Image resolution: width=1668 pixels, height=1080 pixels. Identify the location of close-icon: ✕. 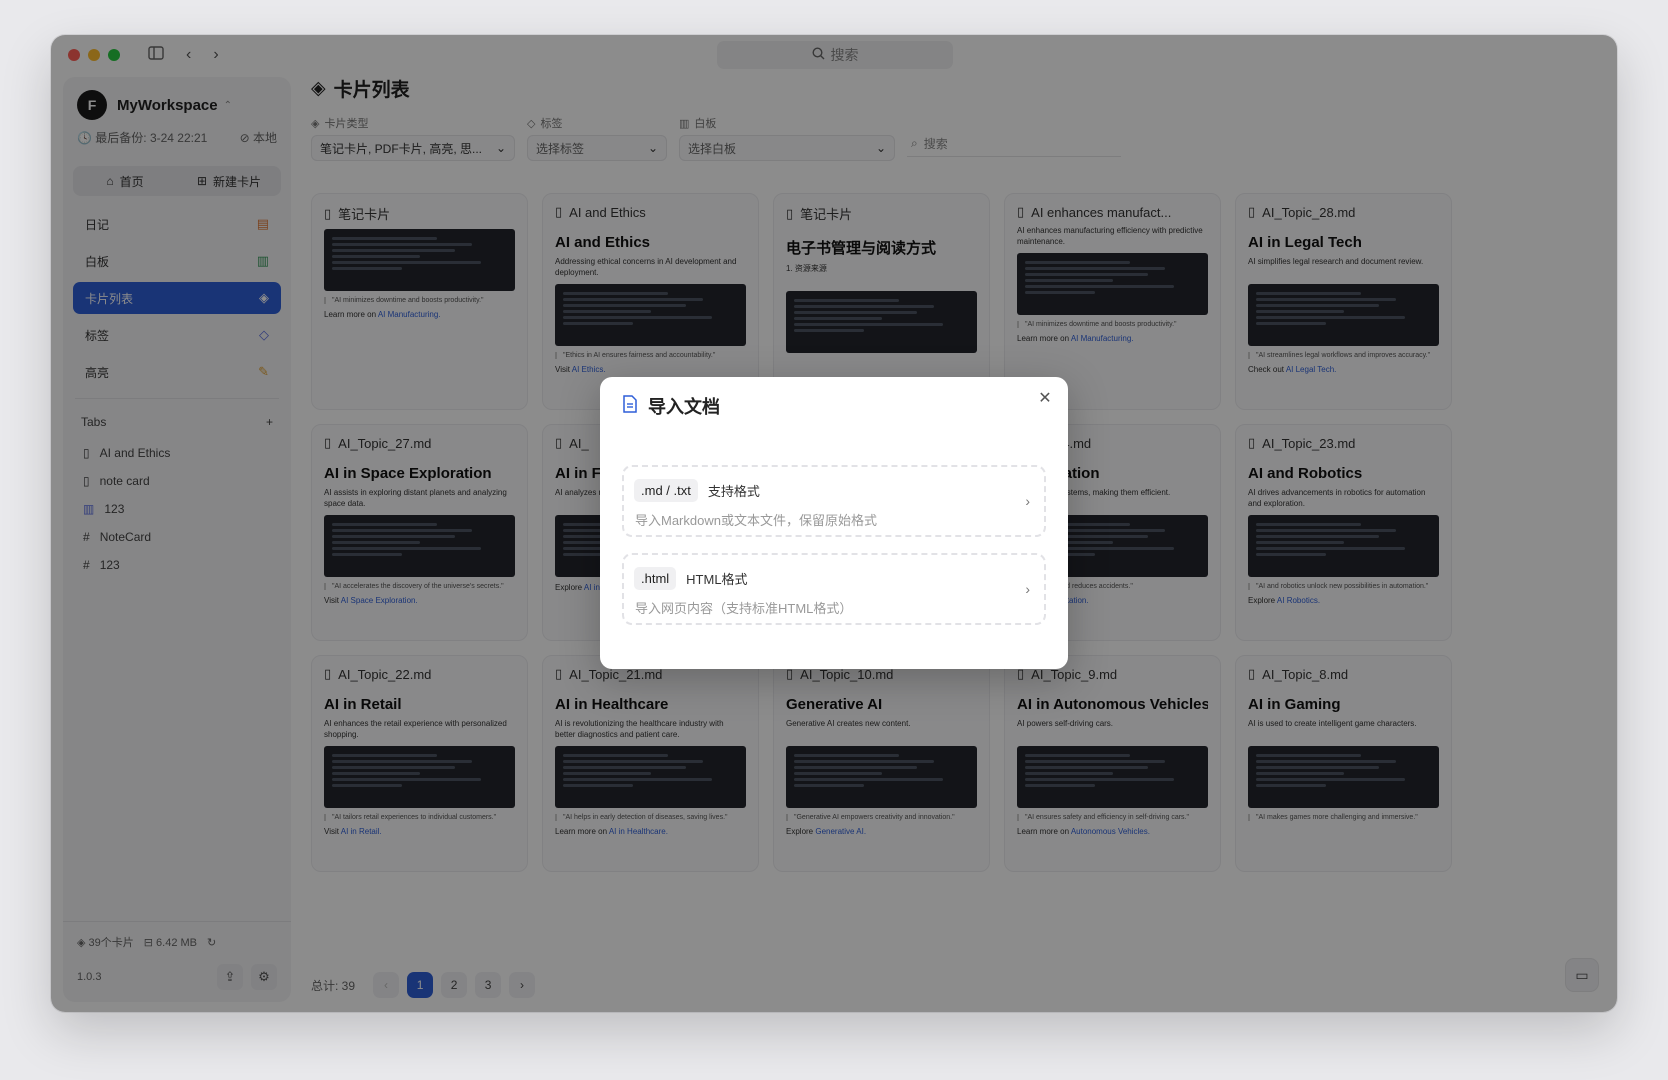
(1045, 398).